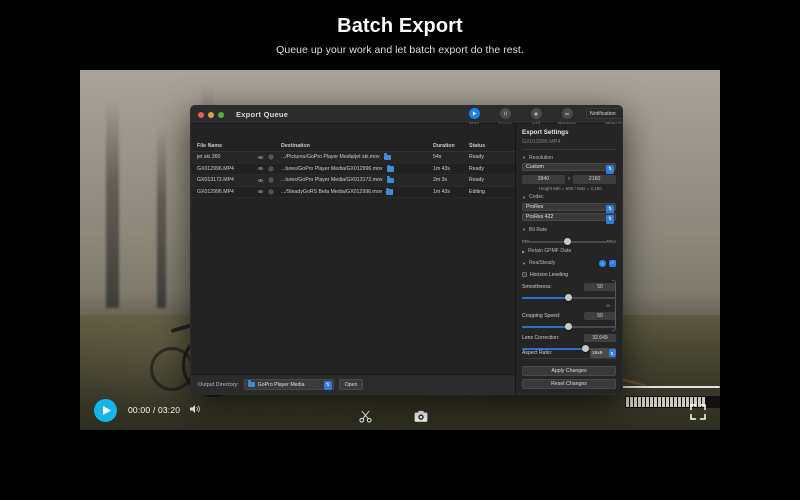 The width and height of the screenshot is (800, 500). I want to click on remove-button: Remove, so click(567, 117).